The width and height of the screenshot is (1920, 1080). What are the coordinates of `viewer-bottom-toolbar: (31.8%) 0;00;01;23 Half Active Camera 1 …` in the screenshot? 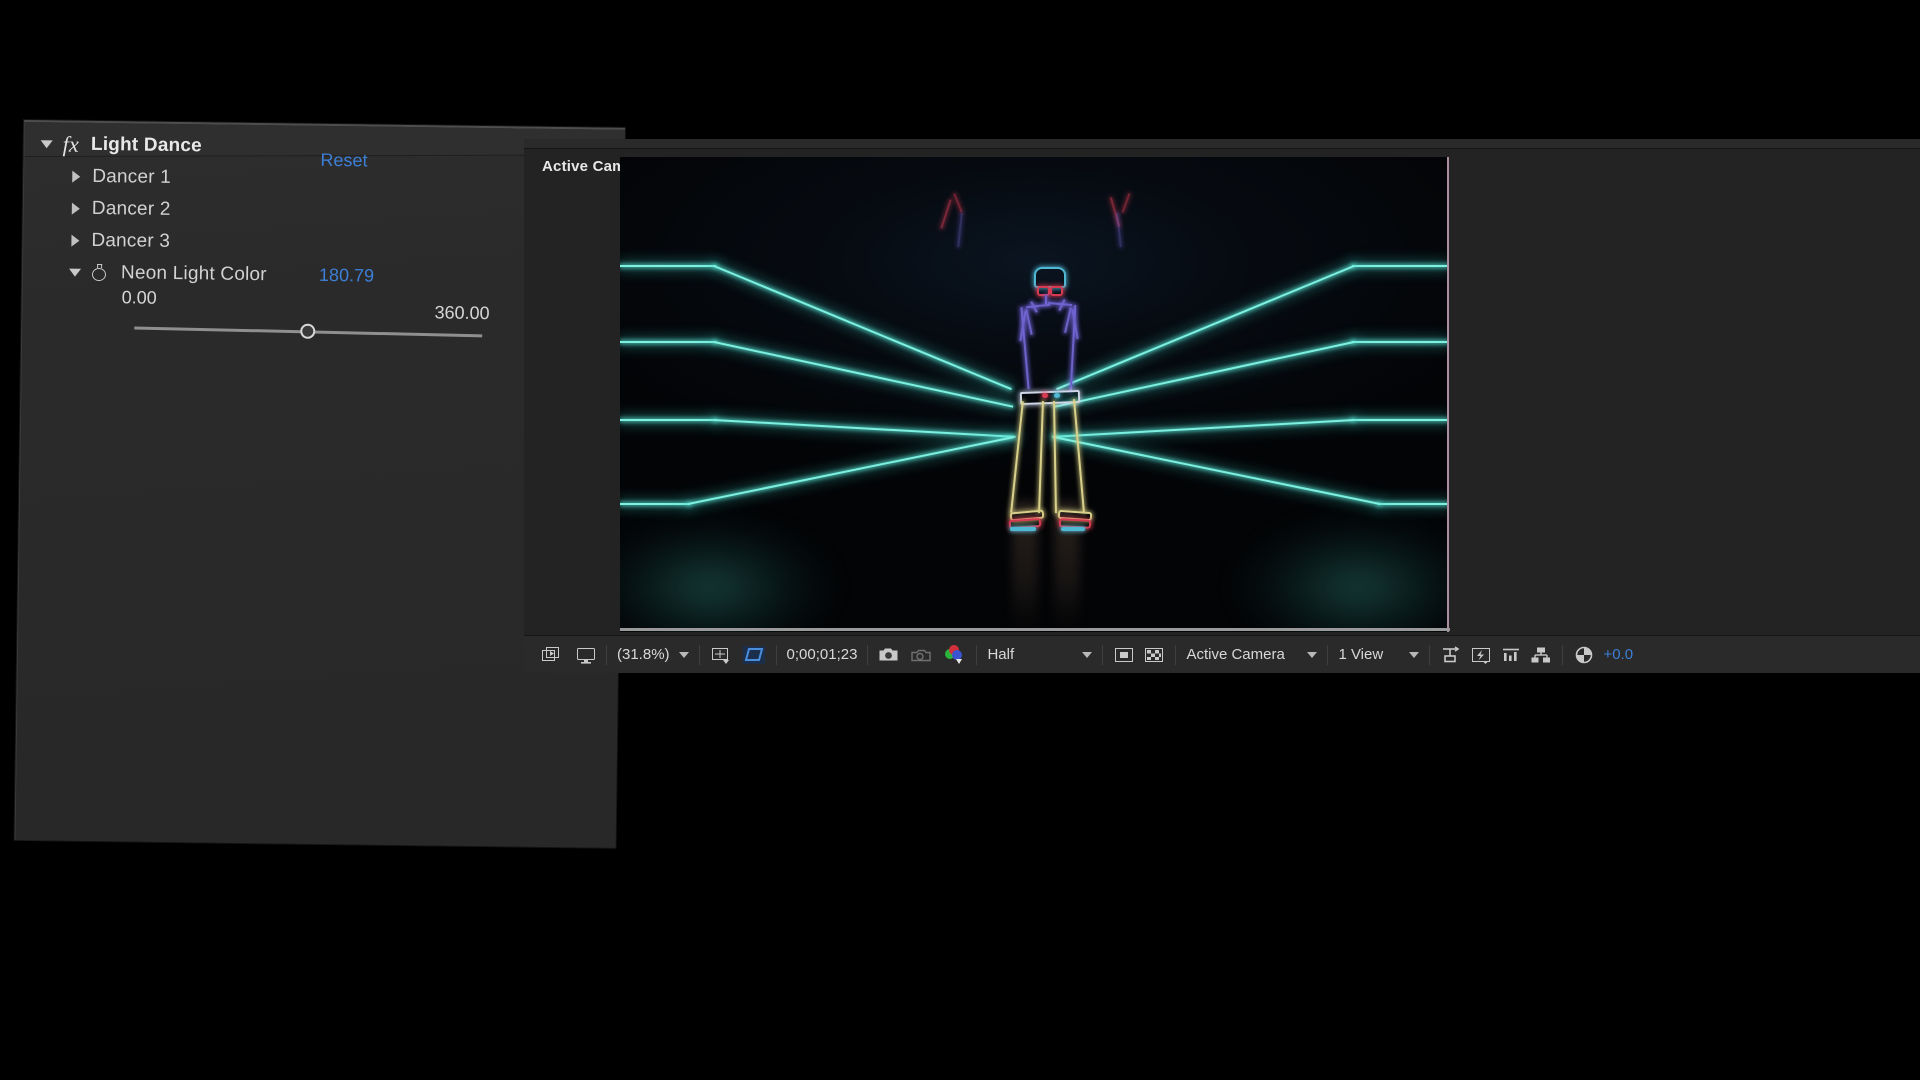 It's located at (1222, 654).